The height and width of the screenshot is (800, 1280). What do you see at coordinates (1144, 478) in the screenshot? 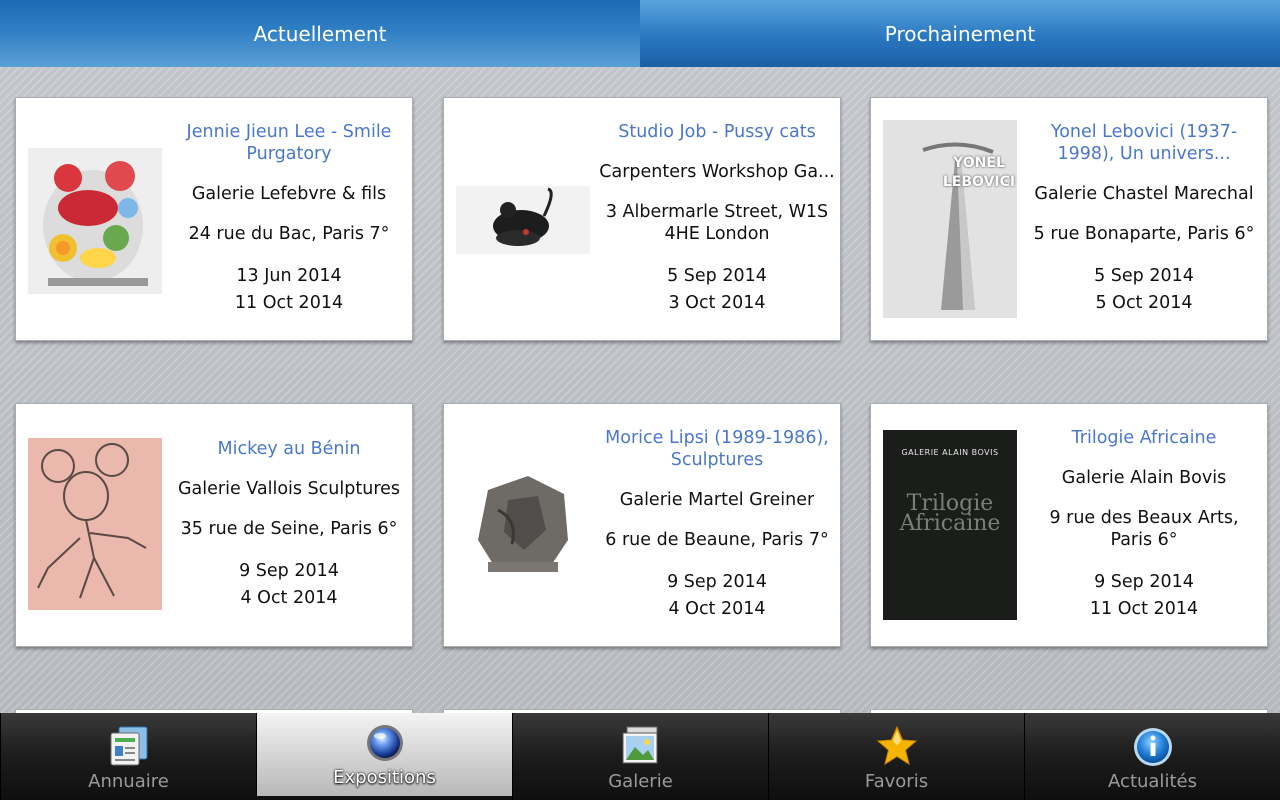
I see `exhibition-gallery: Galerie Alain Bovis` at bounding box center [1144, 478].